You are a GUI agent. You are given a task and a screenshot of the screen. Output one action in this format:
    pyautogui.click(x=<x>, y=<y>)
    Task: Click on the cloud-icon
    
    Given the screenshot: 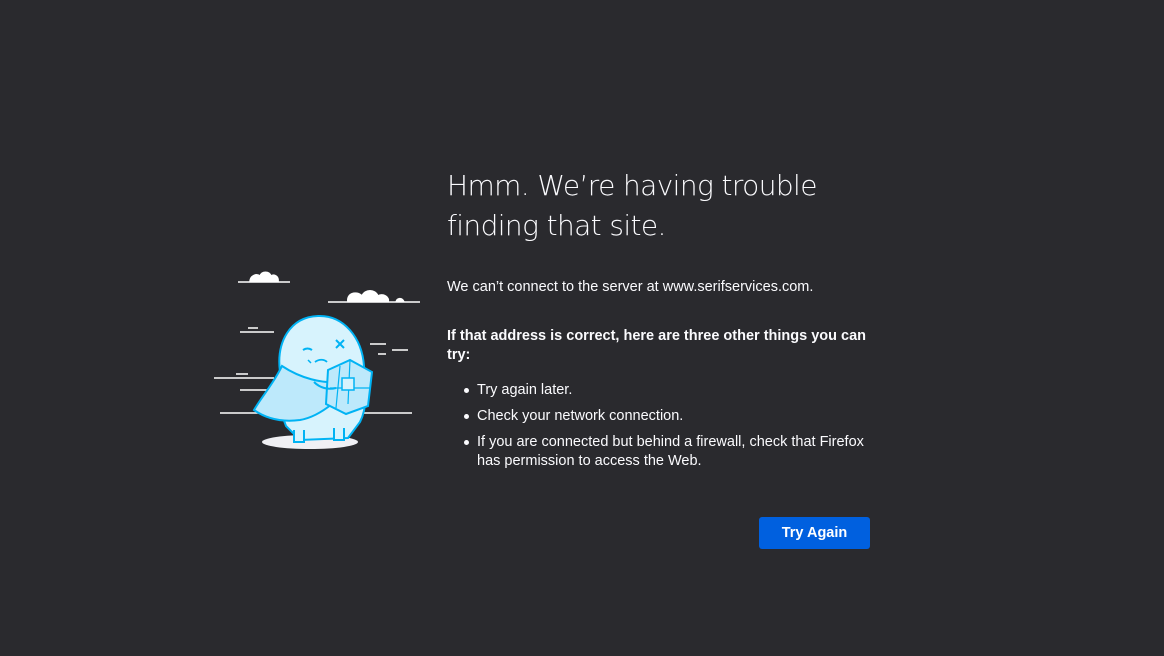 What is the action you would take?
    pyautogui.click(x=329, y=287)
    